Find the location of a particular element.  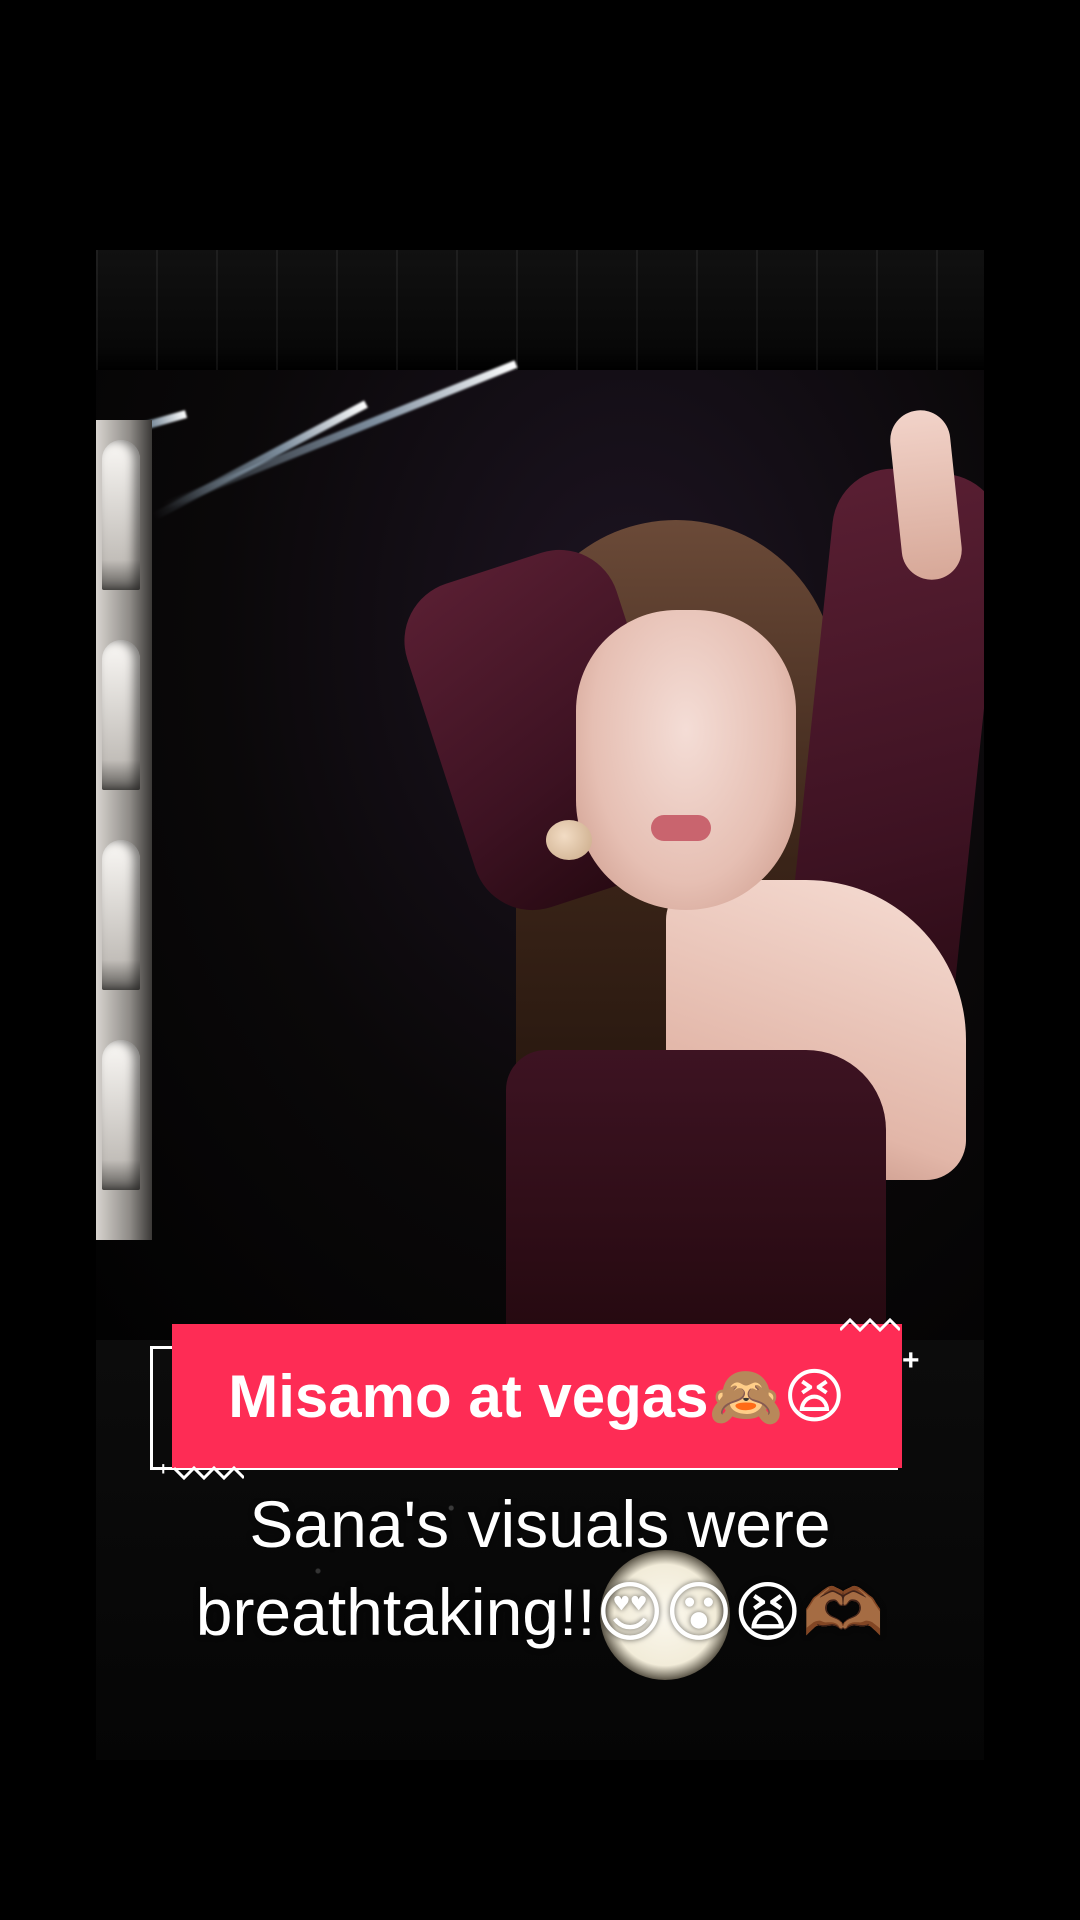

stage-screen-column is located at coordinates (124, 830).